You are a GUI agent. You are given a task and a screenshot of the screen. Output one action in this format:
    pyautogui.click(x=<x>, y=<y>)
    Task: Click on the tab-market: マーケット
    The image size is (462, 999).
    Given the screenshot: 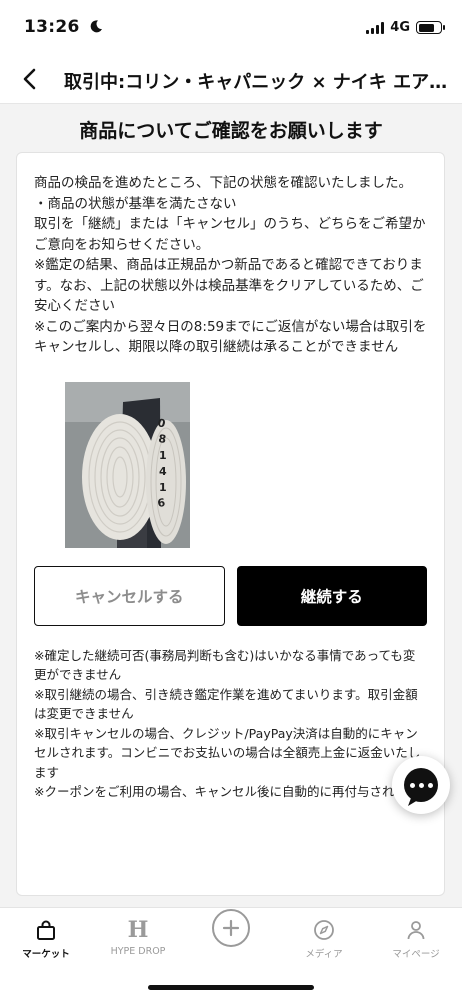 What is the action you would take?
    pyautogui.click(x=46, y=941)
    